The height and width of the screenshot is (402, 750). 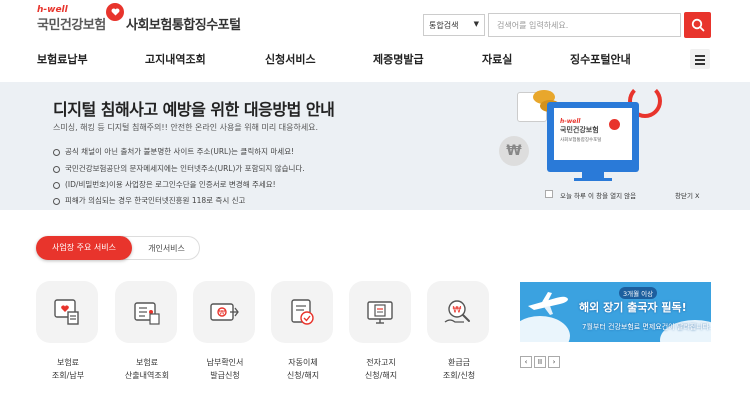 What do you see at coordinates (68, 375) in the screenshot?
I see `service-label-line2: 조회/납부` at bounding box center [68, 375].